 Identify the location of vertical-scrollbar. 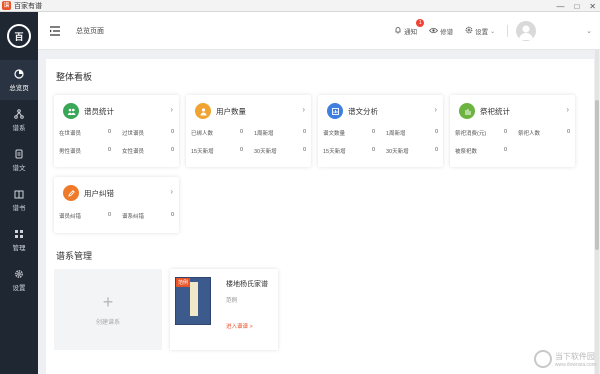
(597, 212).